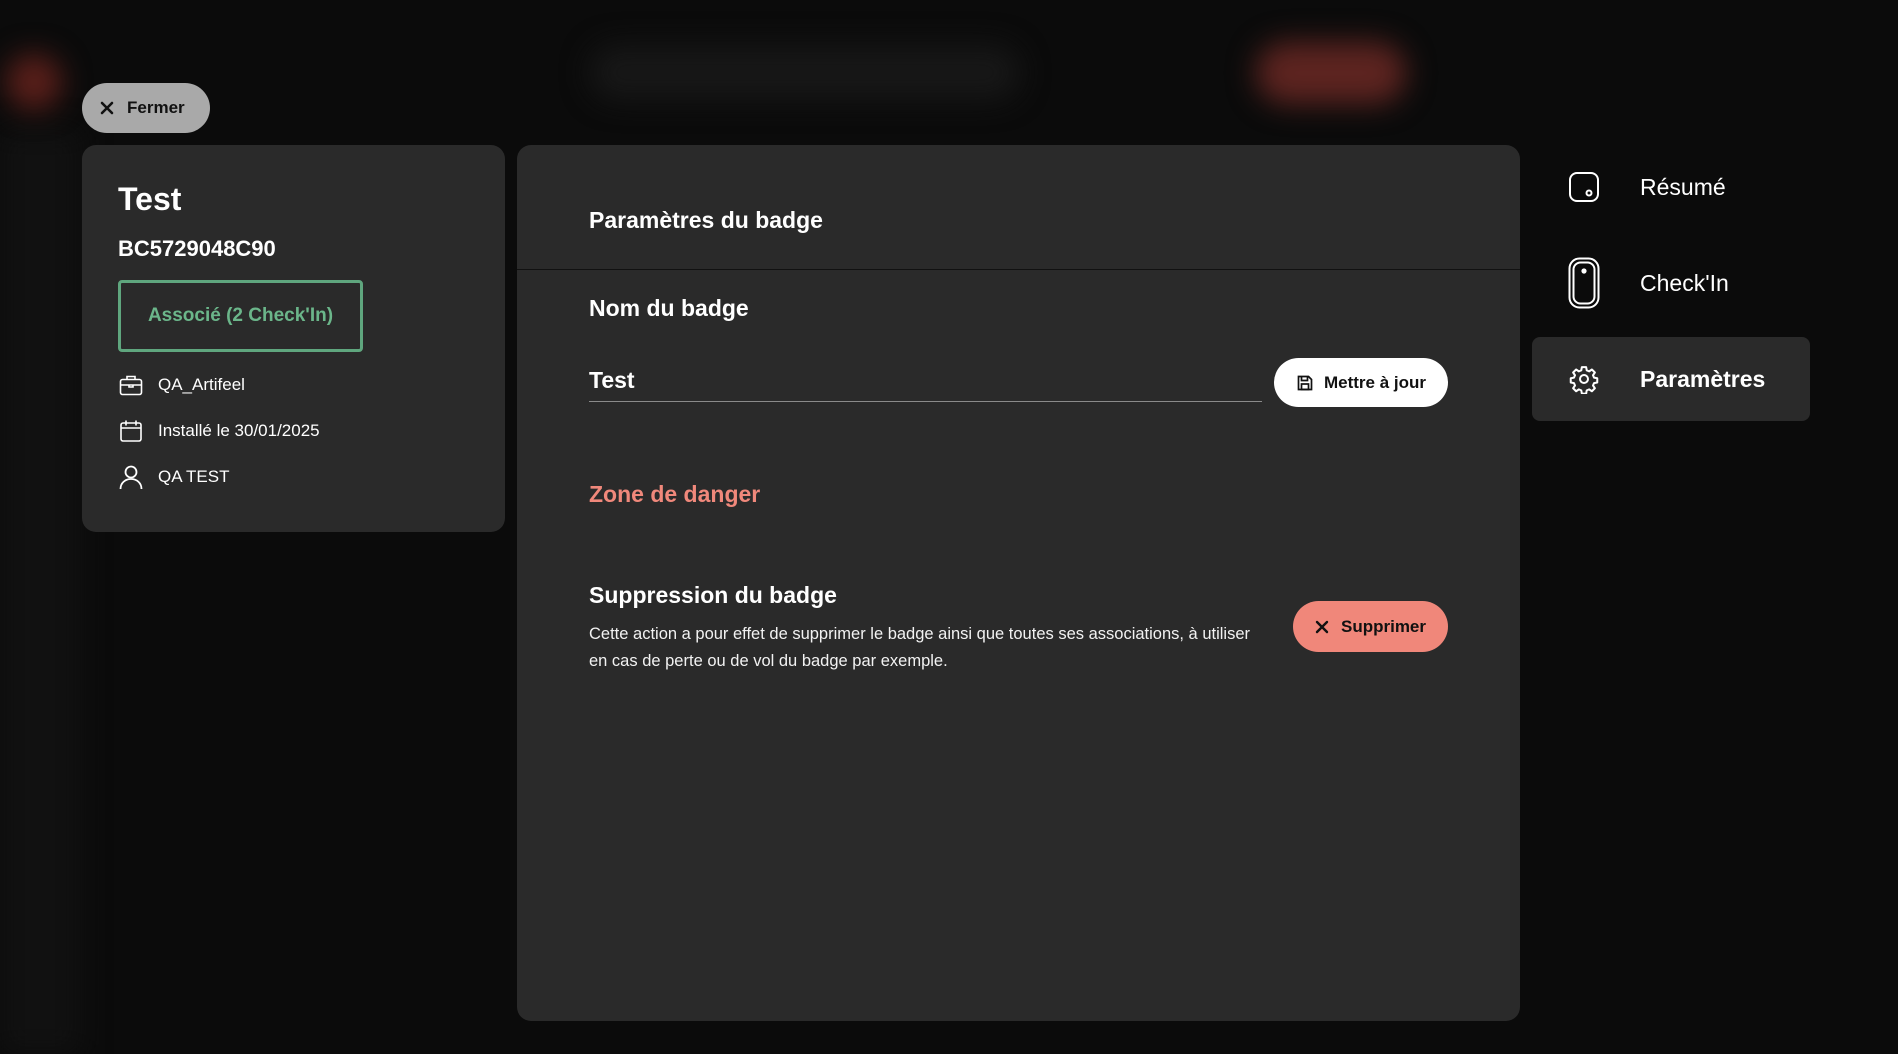 The height and width of the screenshot is (1054, 1898). I want to click on user-icon, so click(131, 477).